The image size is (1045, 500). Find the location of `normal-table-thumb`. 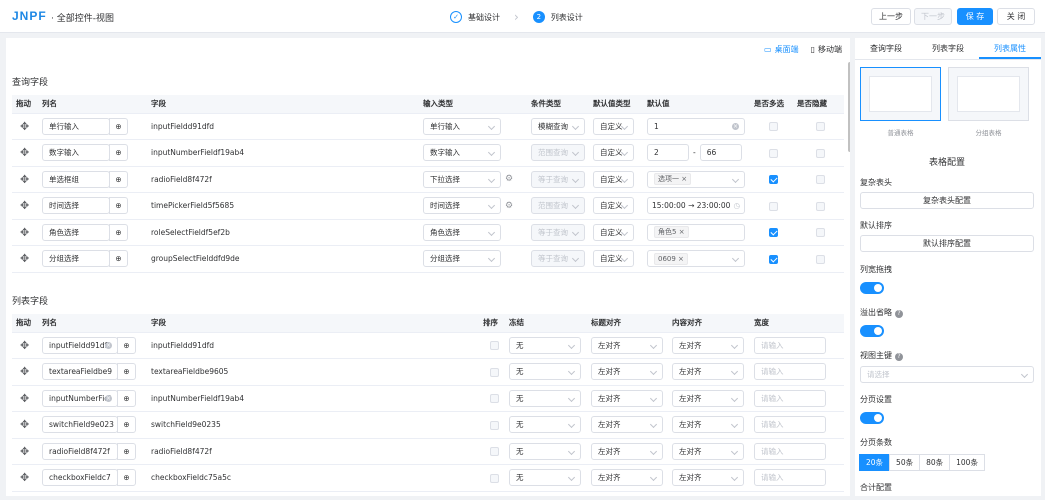

normal-table-thumb is located at coordinates (900, 94).